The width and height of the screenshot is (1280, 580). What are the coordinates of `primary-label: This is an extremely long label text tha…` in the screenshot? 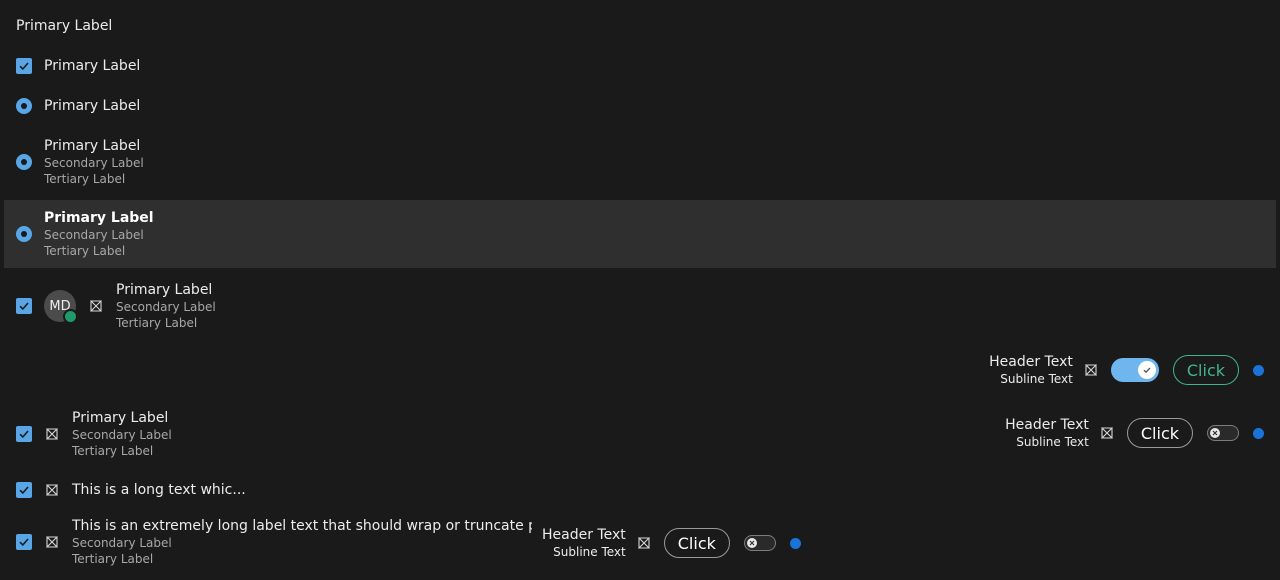 It's located at (302, 526).